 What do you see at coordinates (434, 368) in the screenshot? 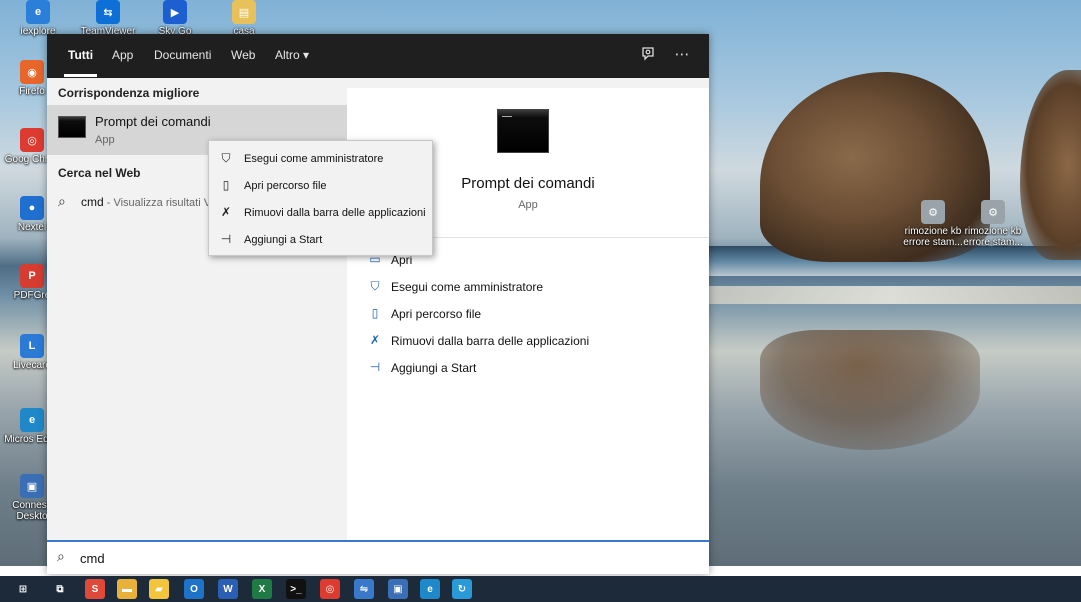
I see `action-label: Aggiungi a Start` at bounding box center [434, 368].